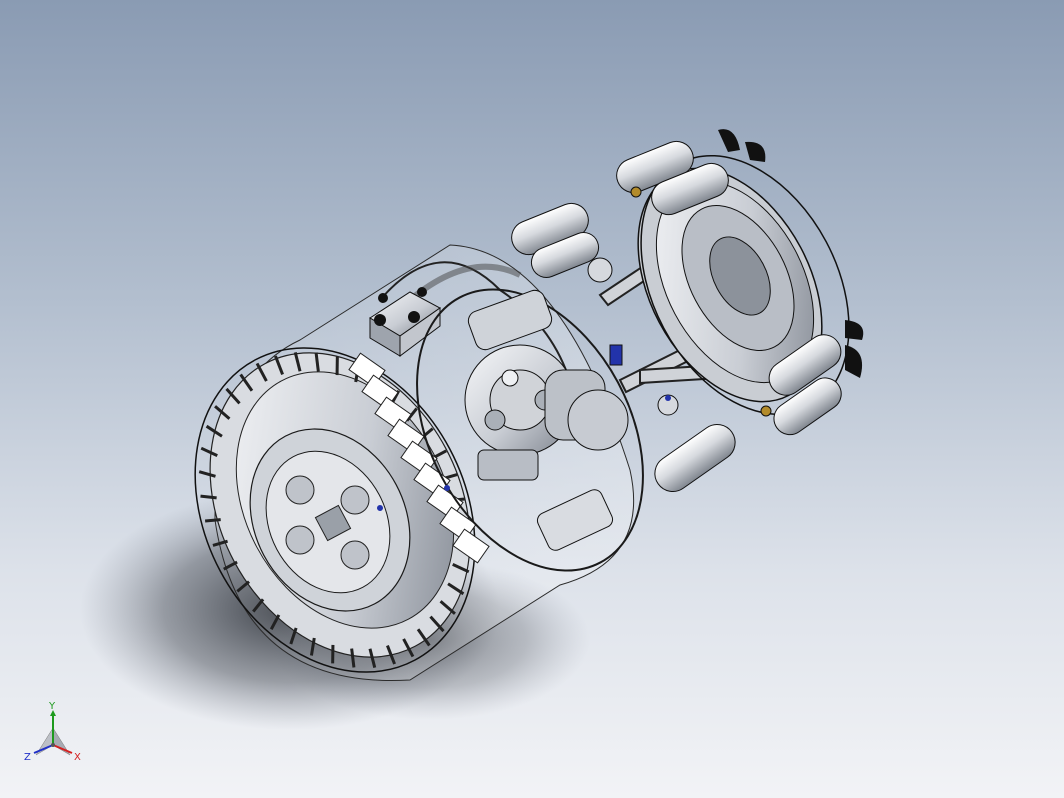 The image size is (1064, 798). I want to click on core-upper-tanks, so click(560, 240).